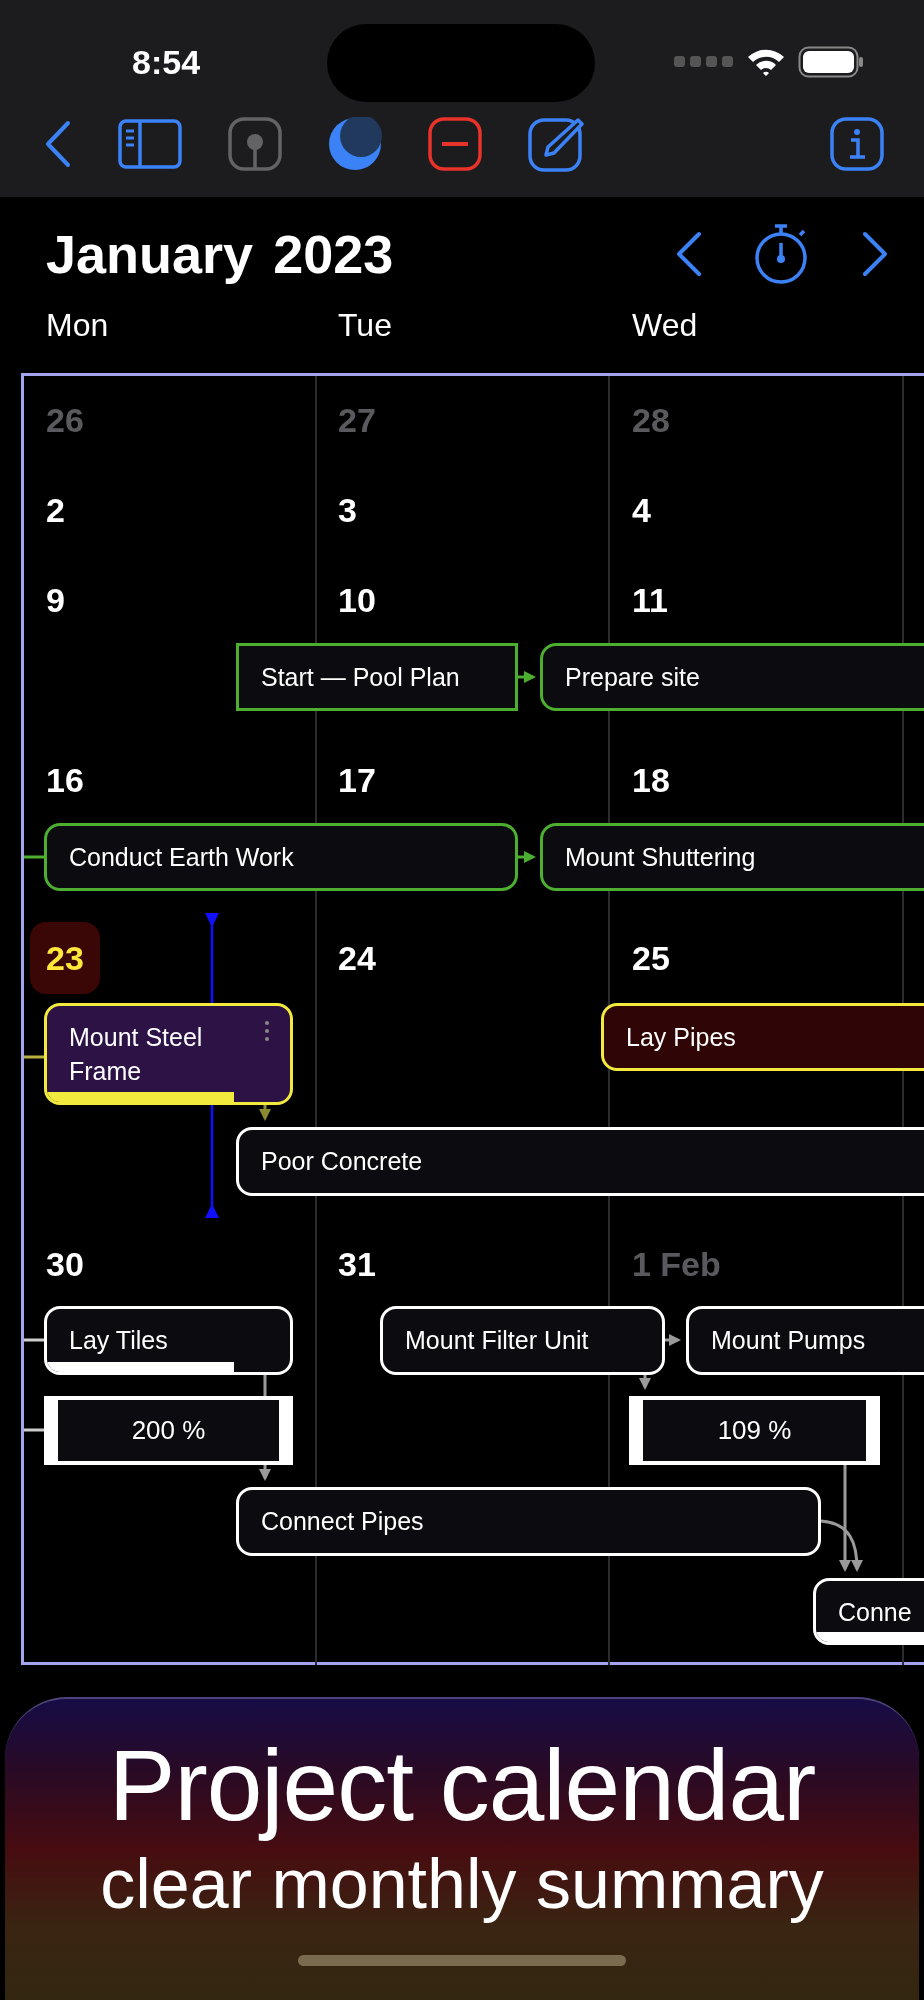  What do you see at coordinates (732, 677) in the screenshot?
I see `task-bar: Prepare site` at bounding box center [732, 677].